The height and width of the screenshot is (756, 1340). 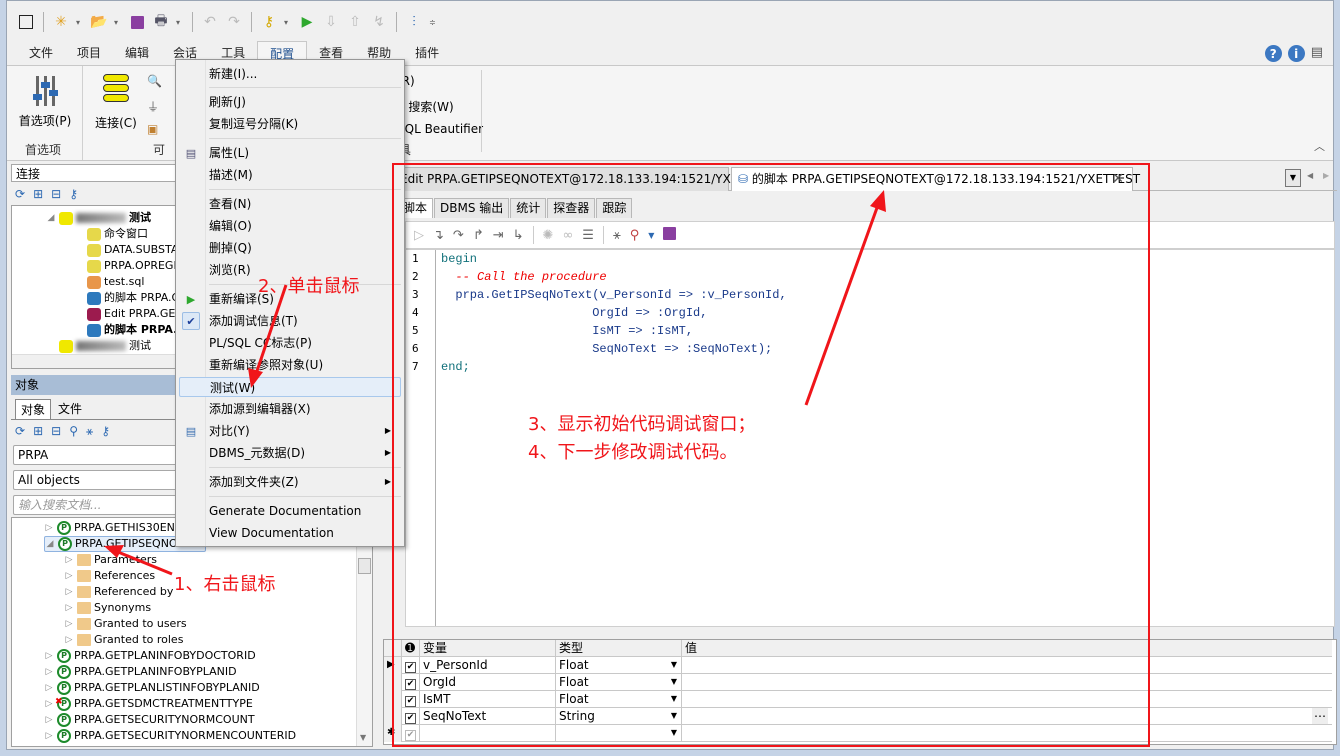 I want to click on object-folder-item: ▷ Synonyms, so click(x=107, y=608).